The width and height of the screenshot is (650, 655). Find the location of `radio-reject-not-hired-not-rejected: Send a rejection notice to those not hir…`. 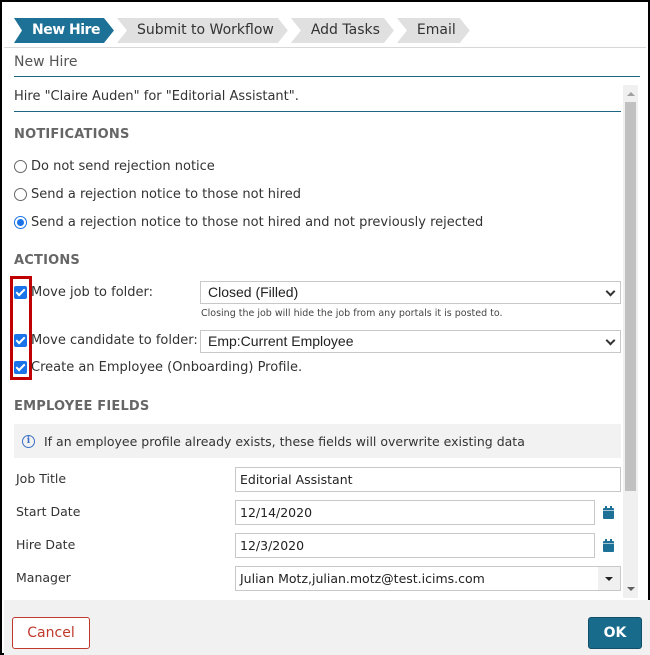

radio-reject-not-hired-not-rejected: Send a rejection notice to those not hir… is located at coordinates (248, 222).